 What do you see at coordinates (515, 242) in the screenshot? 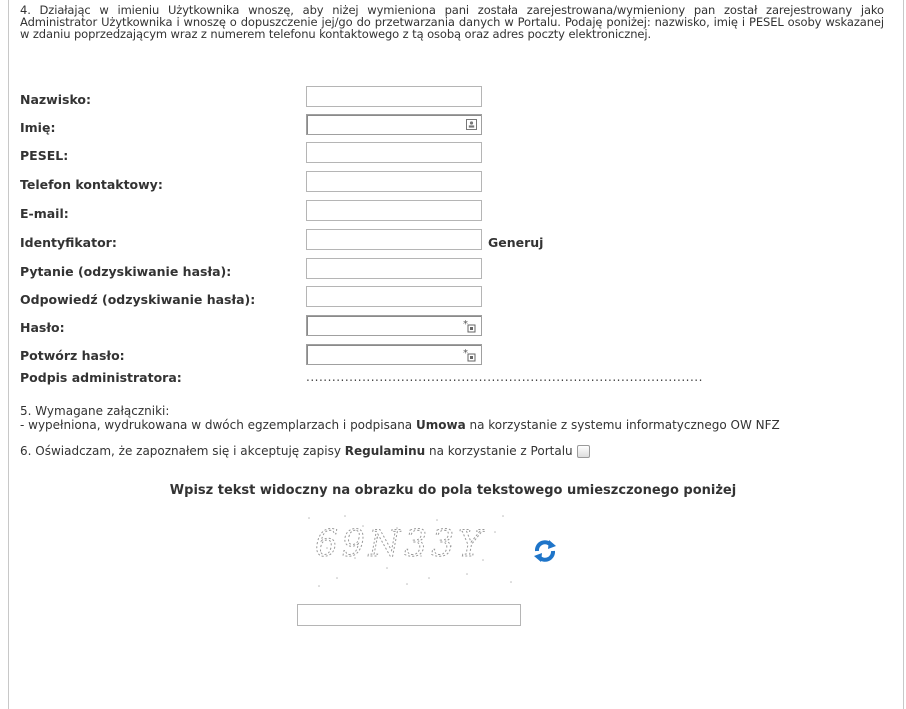
I see `generate-link: Generuj` at bounding box center [515, 242].